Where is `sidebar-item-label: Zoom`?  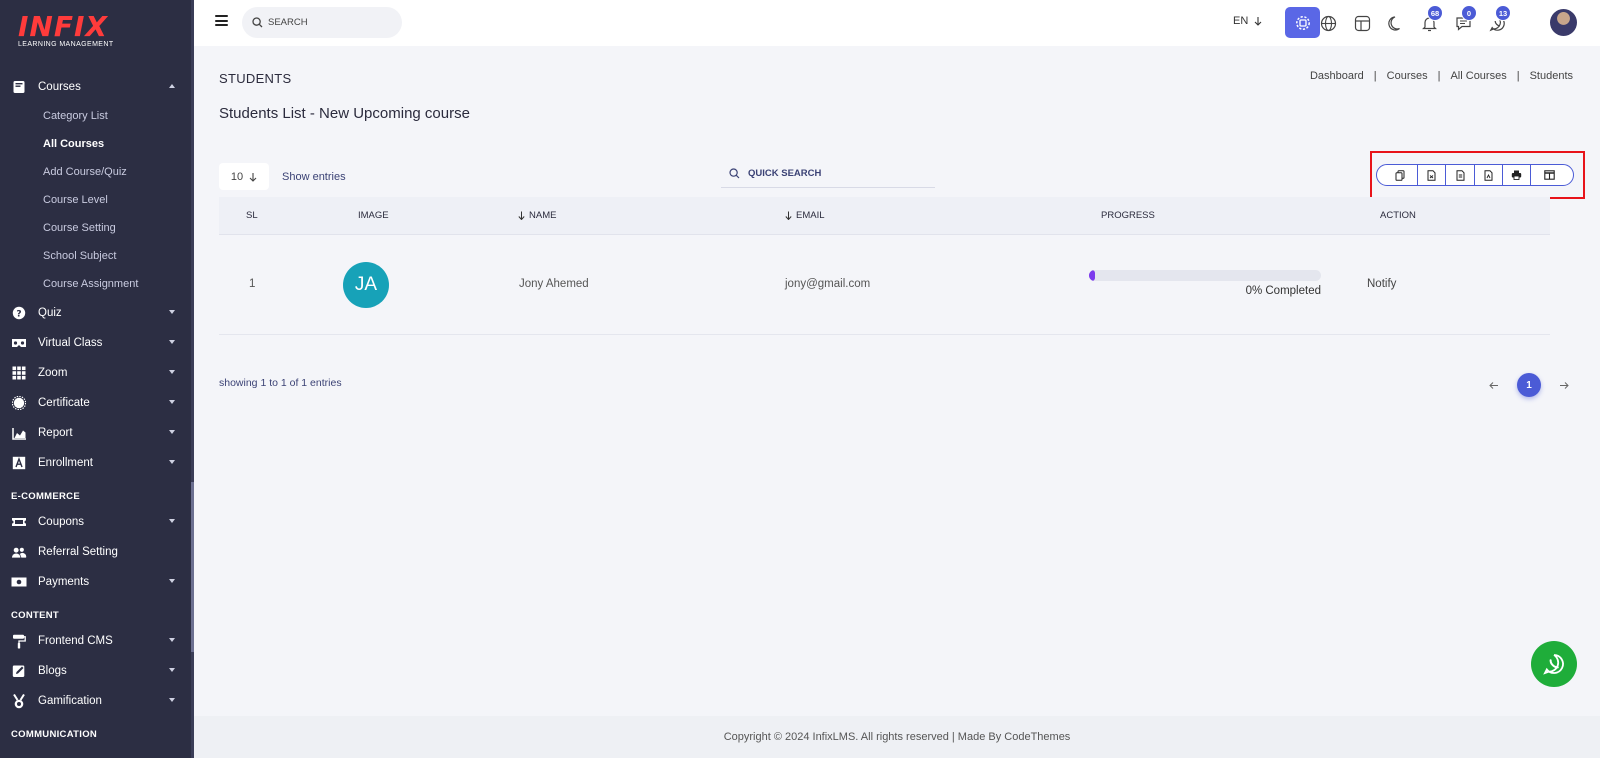
sidebar-item-label: Zoom is located at coordinates (53, 373).